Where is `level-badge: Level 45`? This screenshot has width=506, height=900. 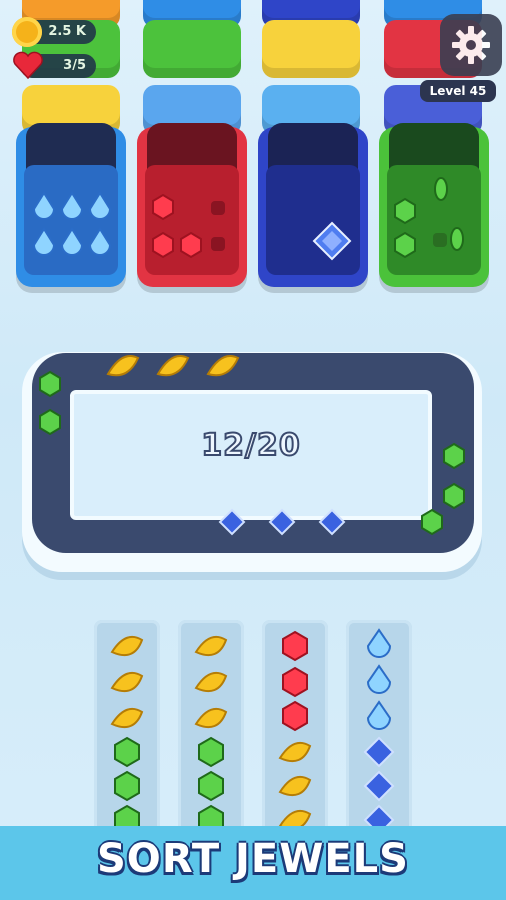 level-badge: Level 45 is located at coordinates (458, 91).